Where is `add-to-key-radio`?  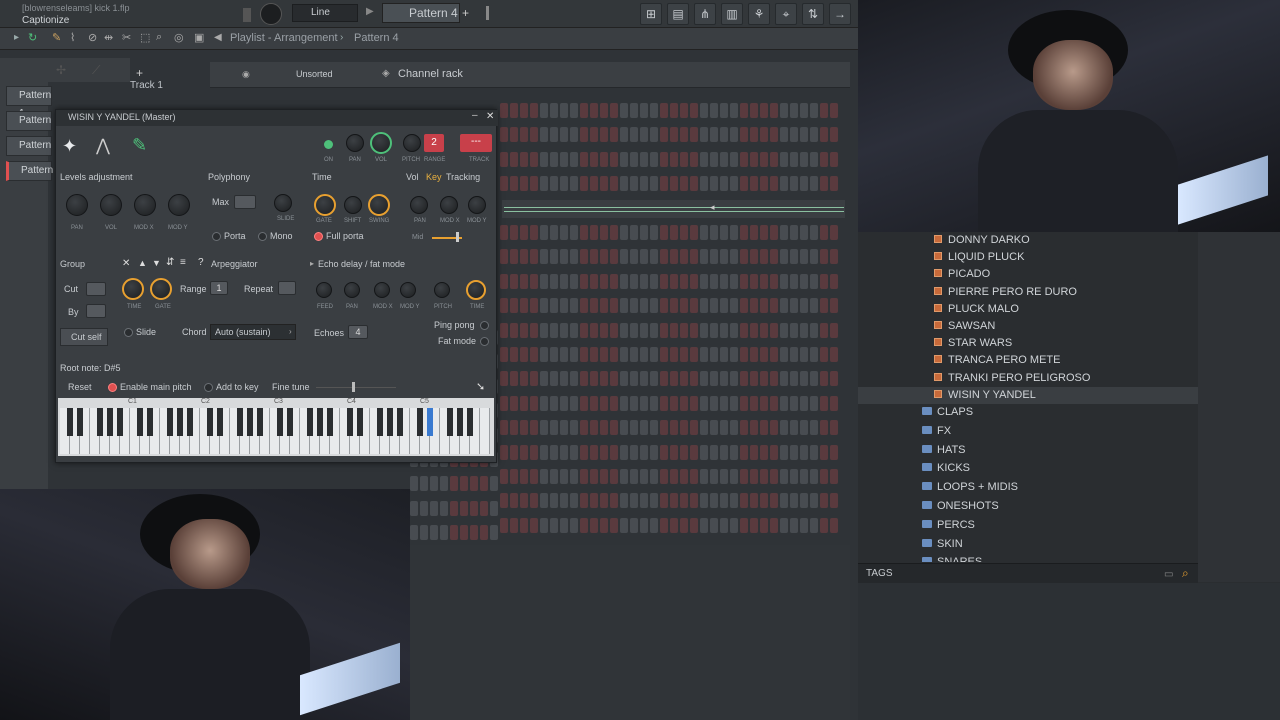
add-to-key-radio is located at coordinates (208, 387).